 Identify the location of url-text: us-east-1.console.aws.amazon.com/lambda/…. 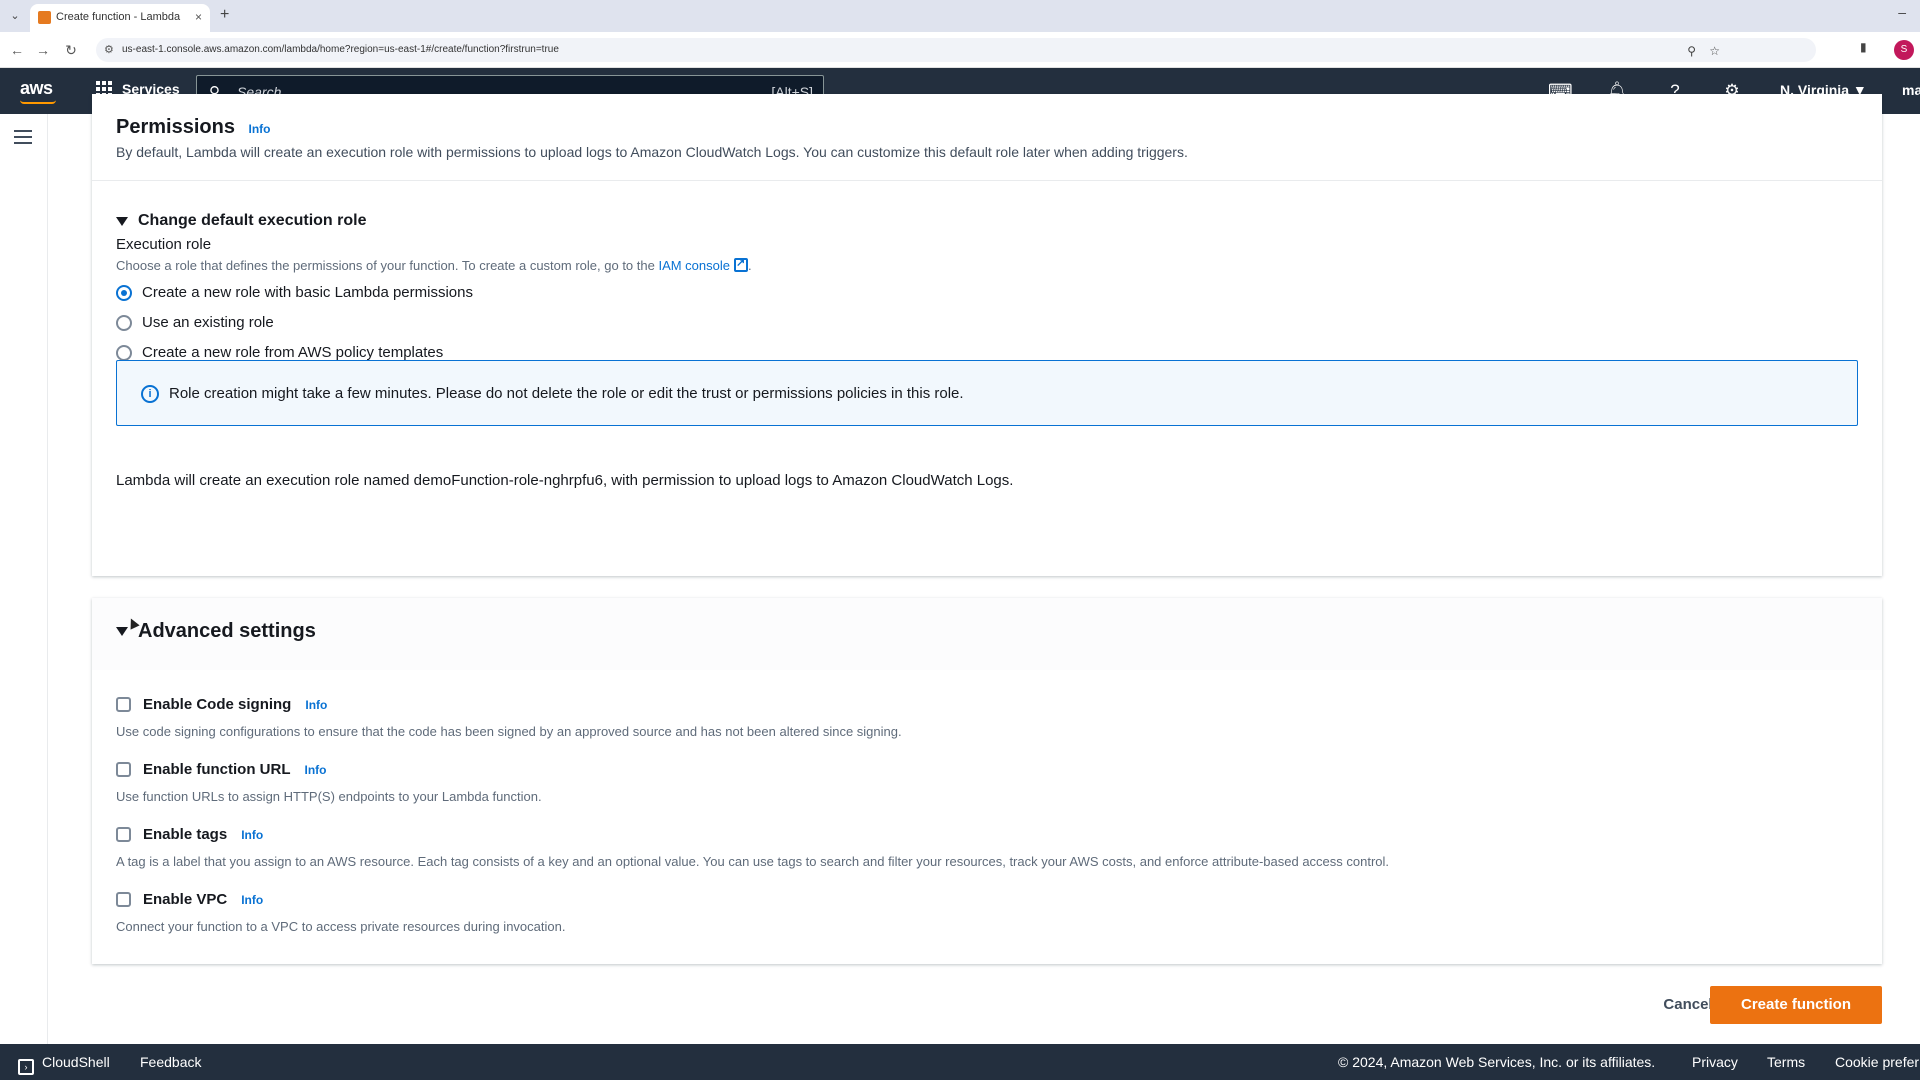
(340, 49).